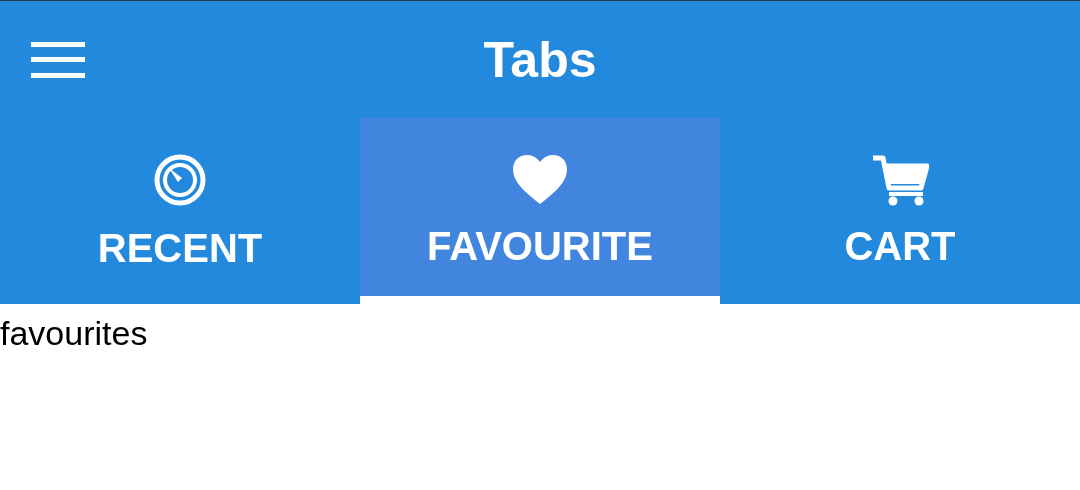 This screenshot has width=1080, height=490. I want to click on app-title: Tabs, so click(540, 59).